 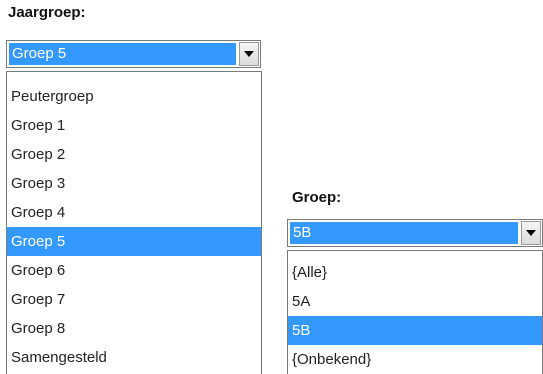 I want to click on jaargroep-combobox: Groep 5, so click(x=133, y=54).